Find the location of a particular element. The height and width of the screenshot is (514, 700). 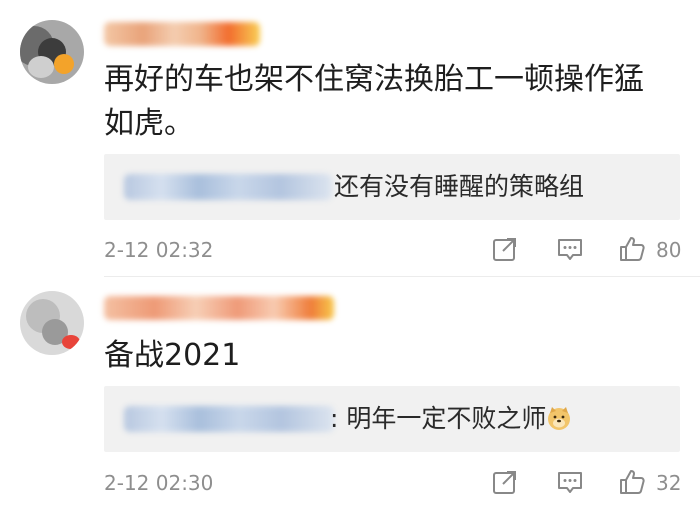

doge-emoji is located at coordinates (559, 418).